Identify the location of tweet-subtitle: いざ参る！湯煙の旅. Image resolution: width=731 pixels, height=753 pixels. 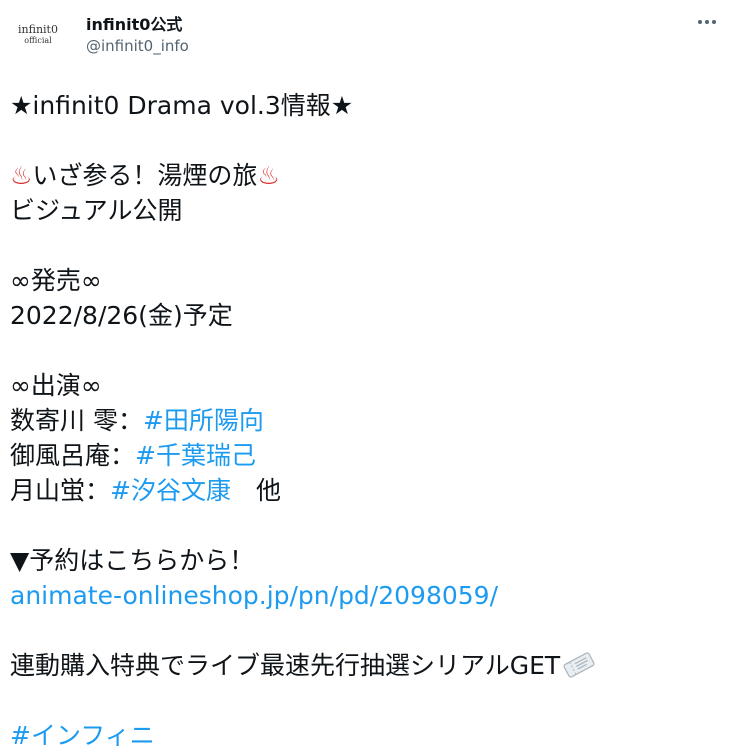
(145, 175).